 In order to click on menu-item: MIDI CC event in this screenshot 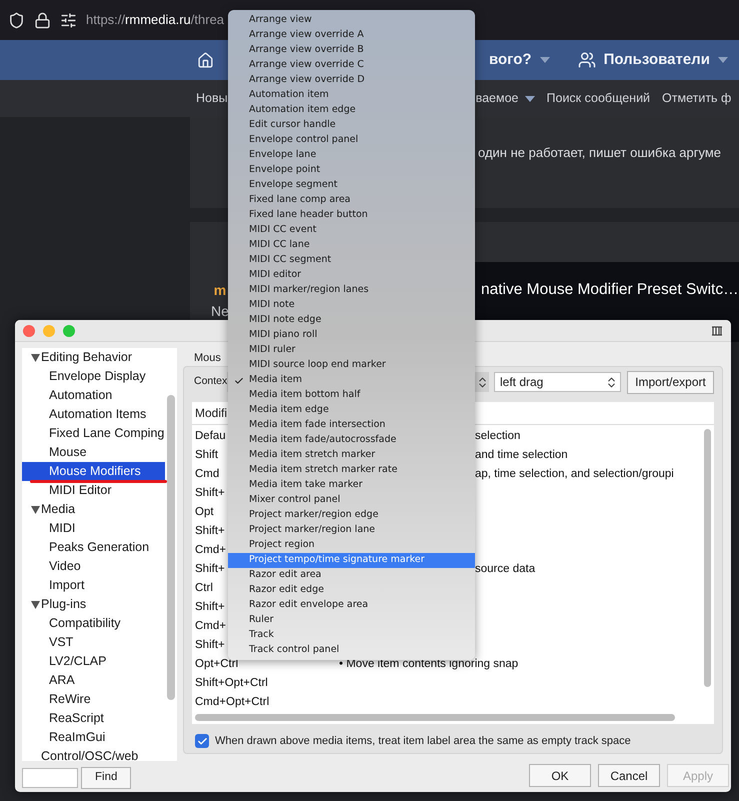, I will do `click(351, 230)`.